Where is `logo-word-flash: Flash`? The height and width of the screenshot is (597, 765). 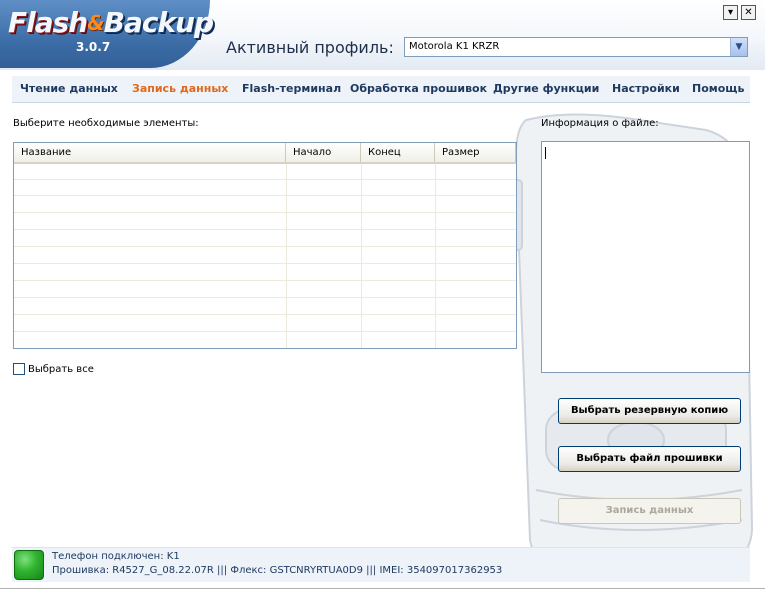
logo-word-flash: Flash is located at coordinates (48, 22).